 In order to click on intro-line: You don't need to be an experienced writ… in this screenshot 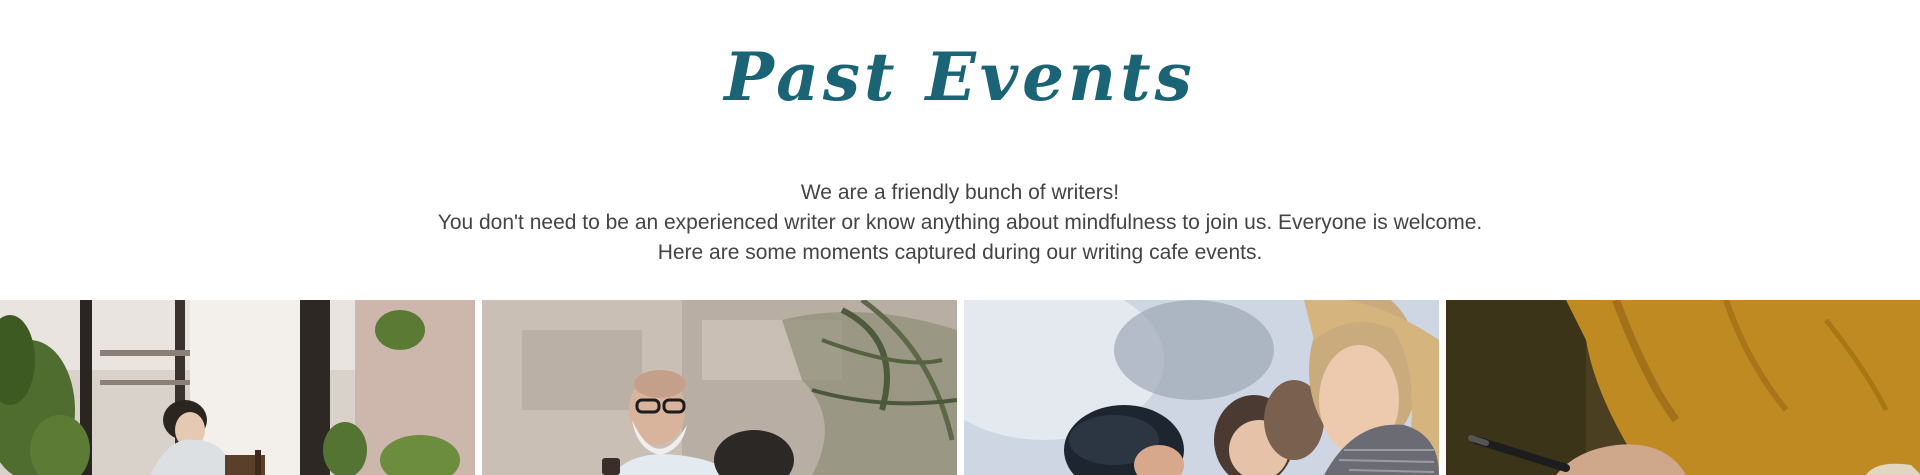, I will do `click(960, 222)`.